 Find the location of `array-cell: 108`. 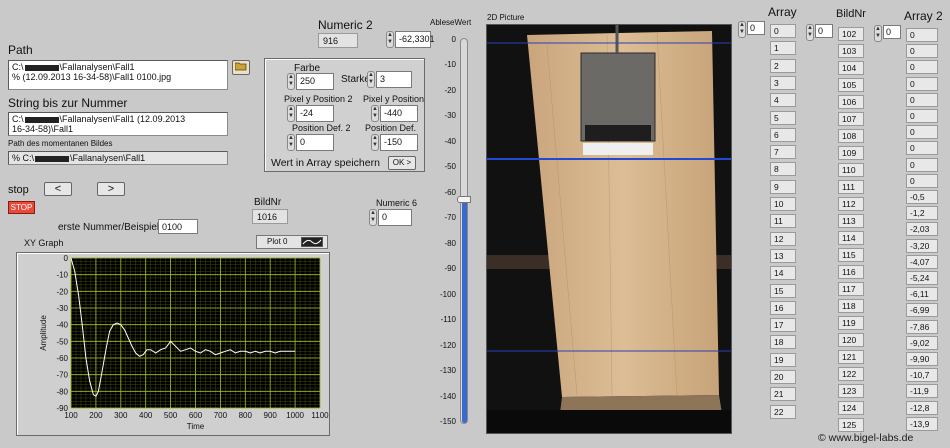

array-cell: 108 is located at coordinates (851, 136).